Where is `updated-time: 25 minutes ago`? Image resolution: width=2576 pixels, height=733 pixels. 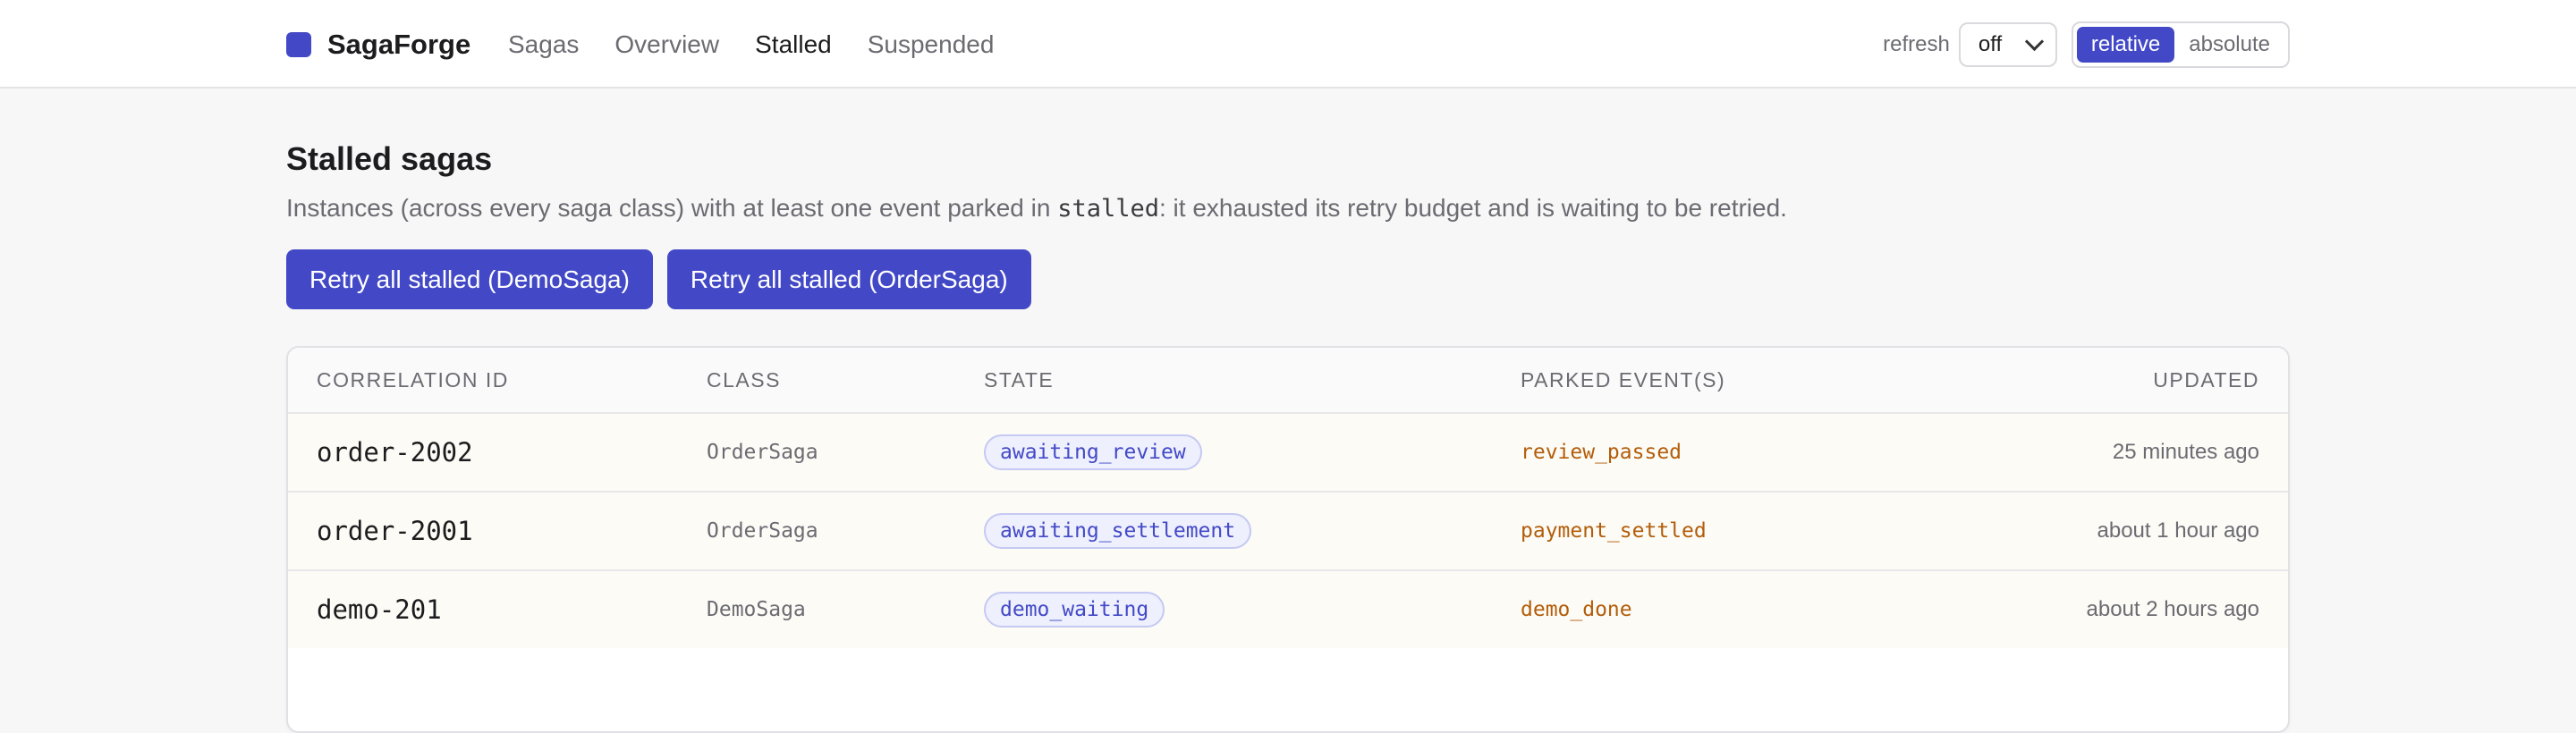 updated-time: 25 minutes ago is located at coordinates (2185, 452).